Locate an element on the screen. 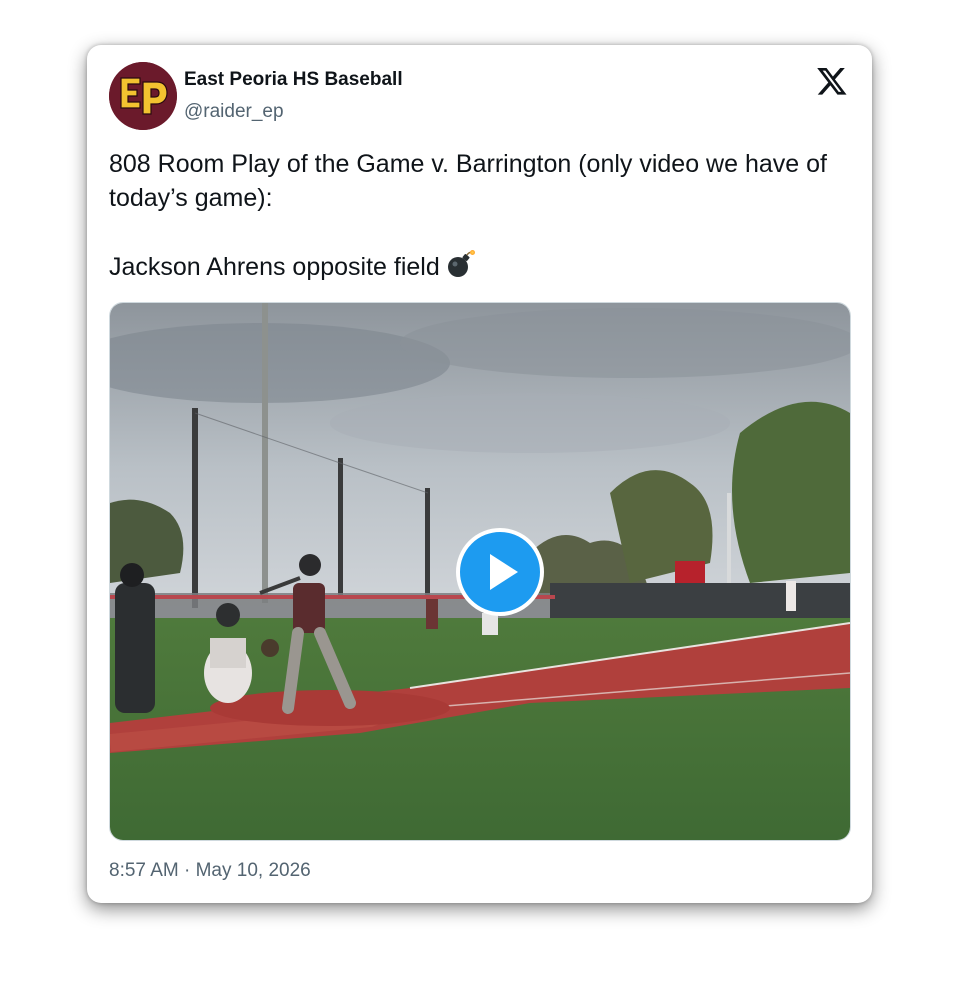 The width and height of the screenshot is (959, 991). x-logo-icon is located at coordinates (832, 81).